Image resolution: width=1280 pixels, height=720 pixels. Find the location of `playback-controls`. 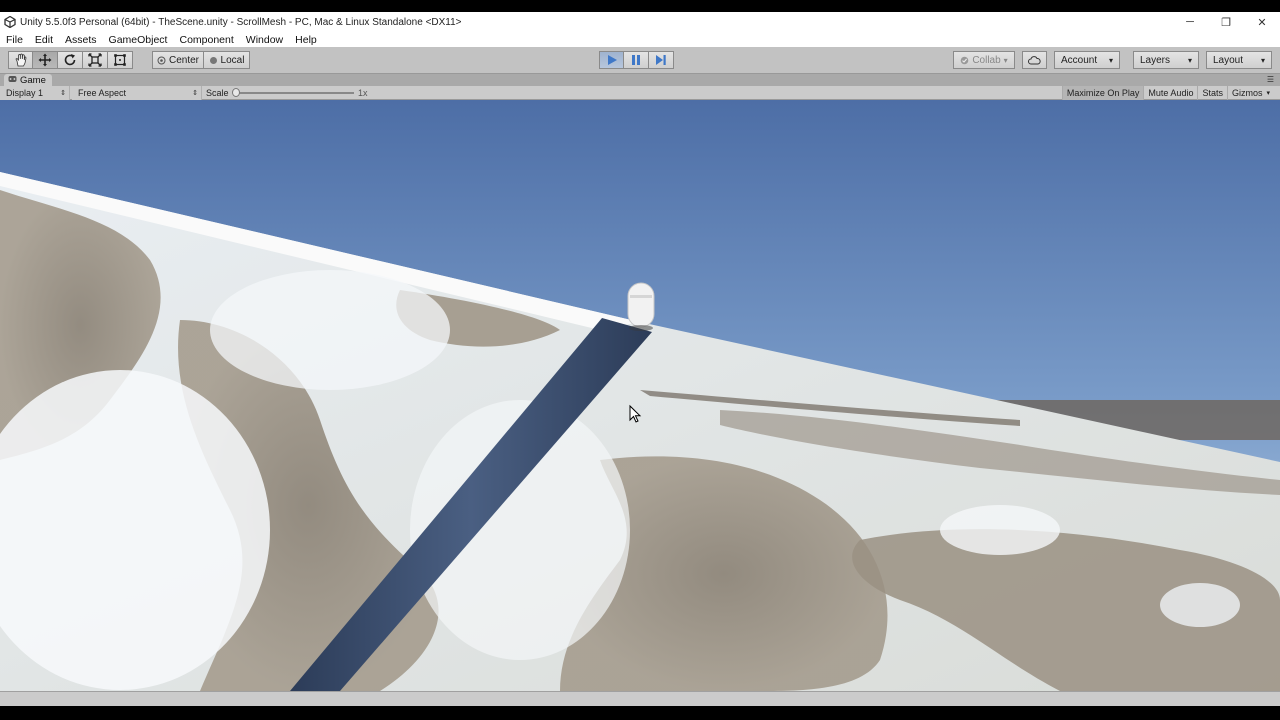

playback-controls is located at coordinates (636, 60).